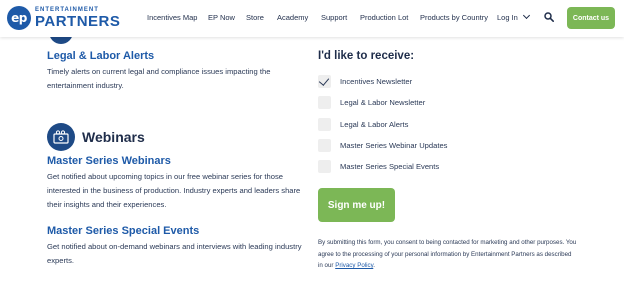  Describe the element at coordinates (255, 17) in the screenshot. I see `nav-store: Store` at that location.